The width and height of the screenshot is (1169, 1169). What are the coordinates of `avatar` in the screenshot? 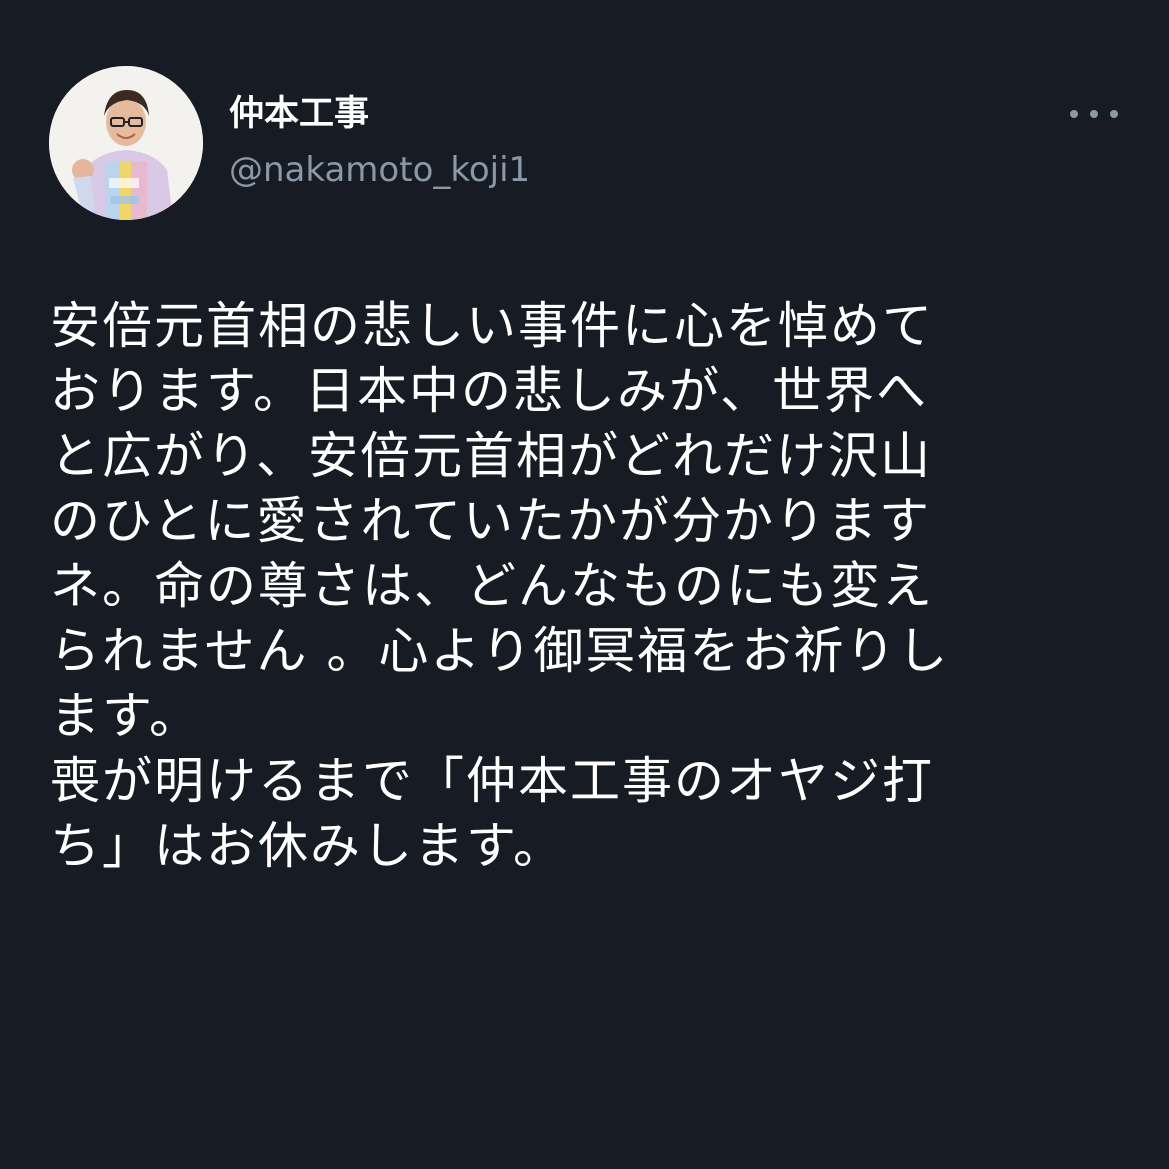 It's located at (126, 143).